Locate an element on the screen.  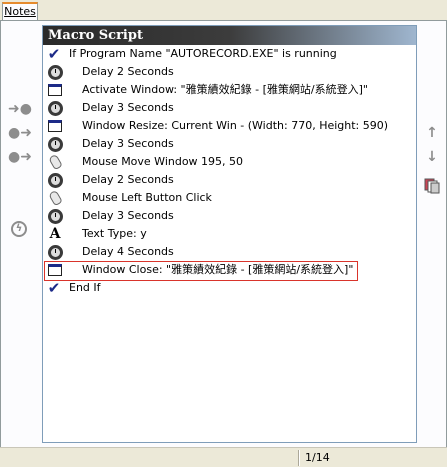
right-toolbar: ↑ ↓ is located at coordinates (432, 233).